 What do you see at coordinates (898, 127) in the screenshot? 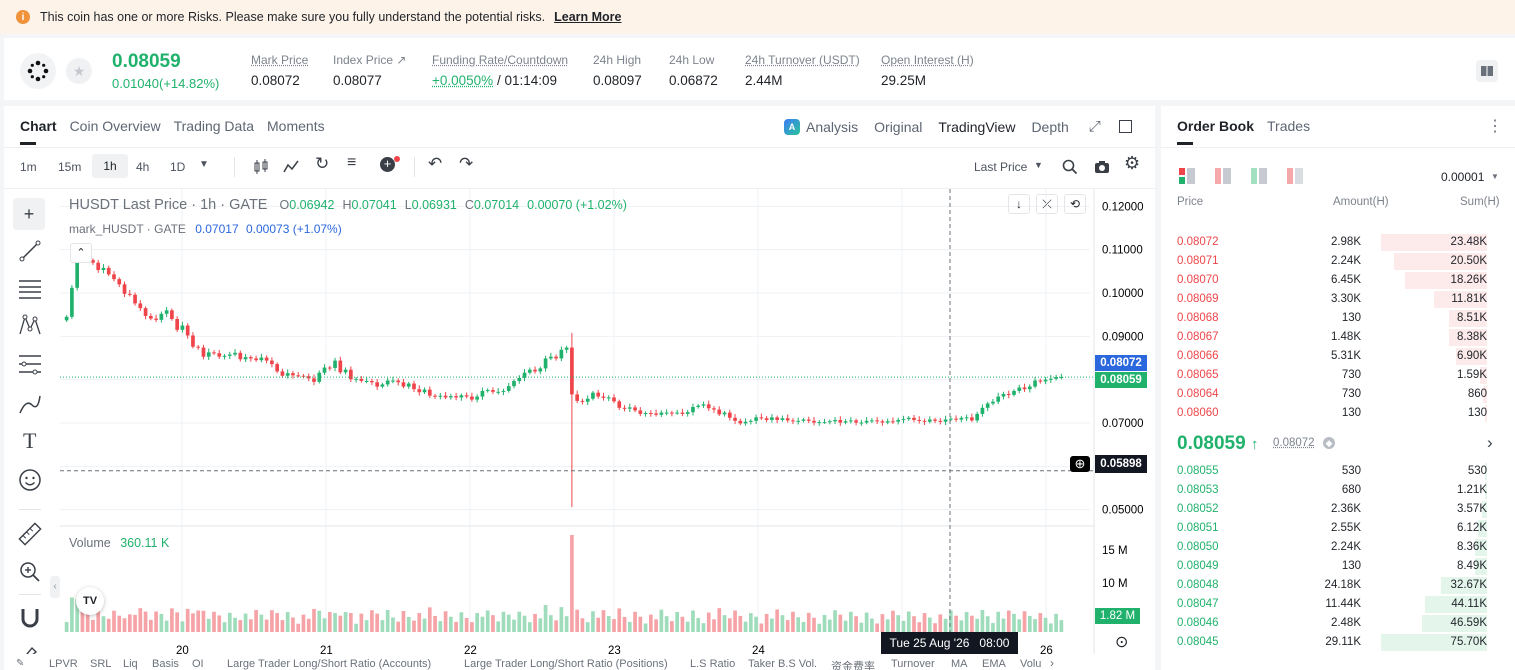
I see `tab-original: Original` at bounding box center [898, 127].